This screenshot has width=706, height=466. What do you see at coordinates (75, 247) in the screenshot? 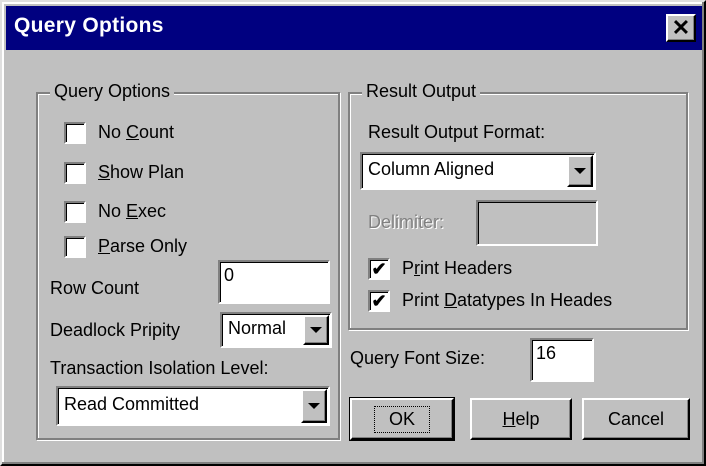
I see `parse-only-checkbox` at bounding box center [75, 247].